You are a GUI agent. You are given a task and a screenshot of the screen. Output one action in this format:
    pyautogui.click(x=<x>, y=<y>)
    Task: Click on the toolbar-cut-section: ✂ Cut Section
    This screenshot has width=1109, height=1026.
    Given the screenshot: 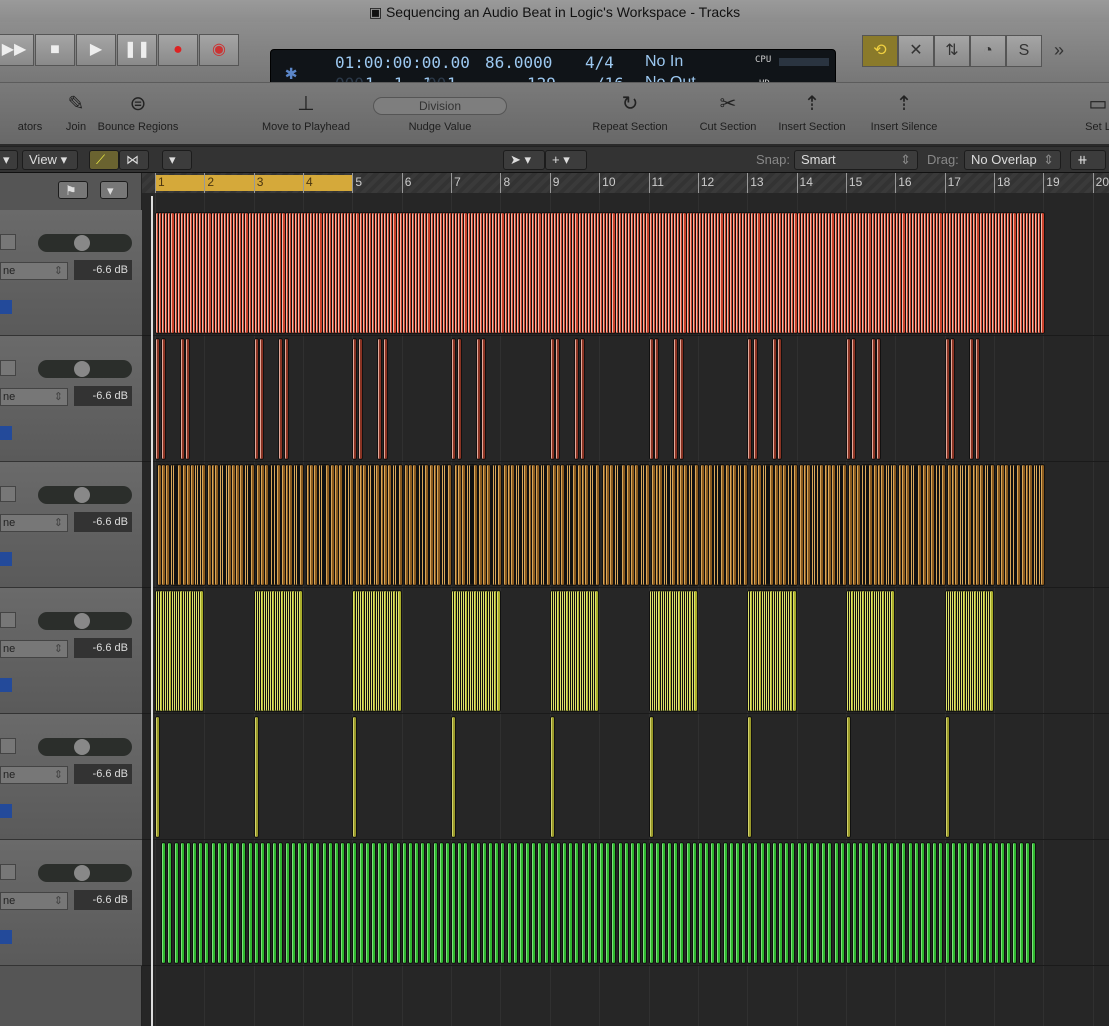 What is the action you would take?
    pyautogui.click(x=728, y=114)
    